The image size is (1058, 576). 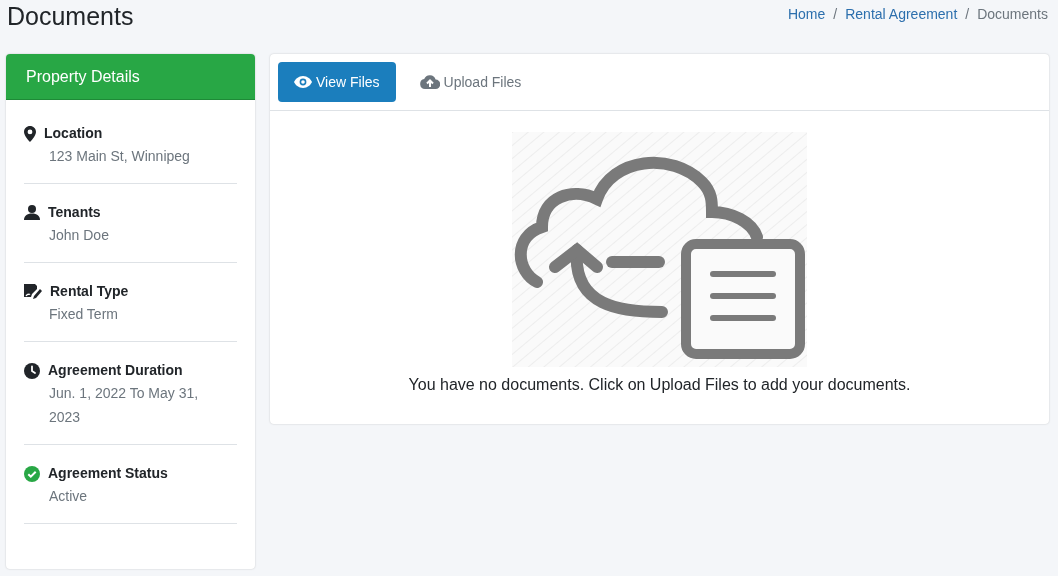 I want to click on detail-label: Tenants, so click(x=74, y=212).